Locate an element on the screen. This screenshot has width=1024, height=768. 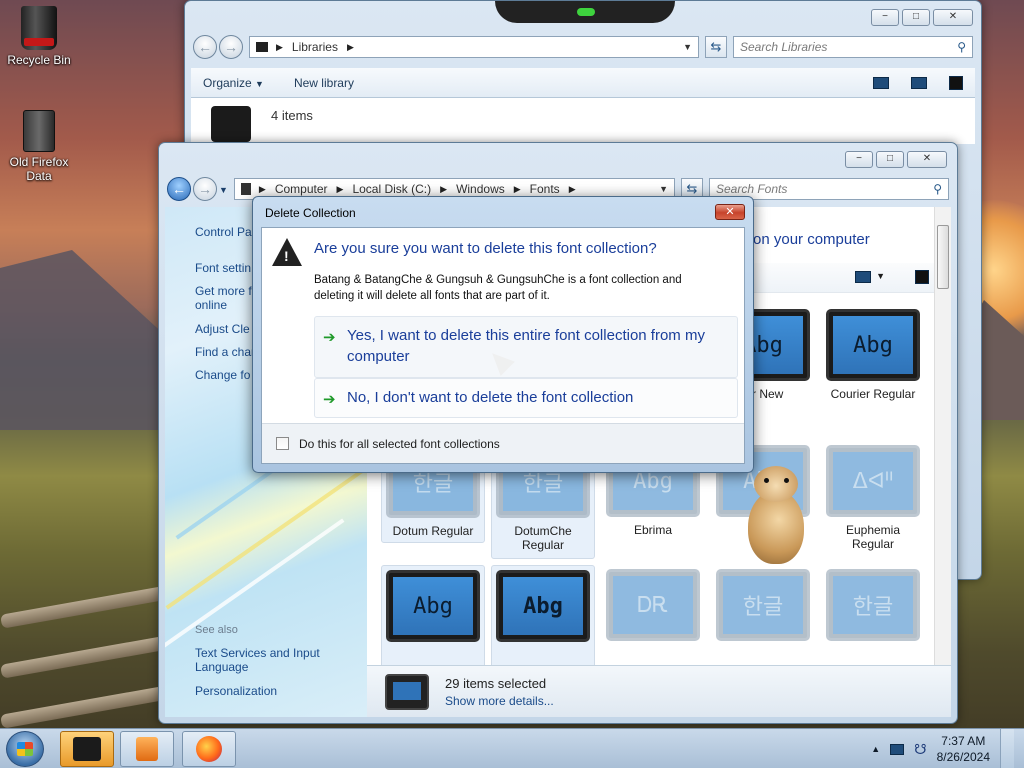
clock: 7:37 AM 8/26/2024 is located at coordinates (963, 749).